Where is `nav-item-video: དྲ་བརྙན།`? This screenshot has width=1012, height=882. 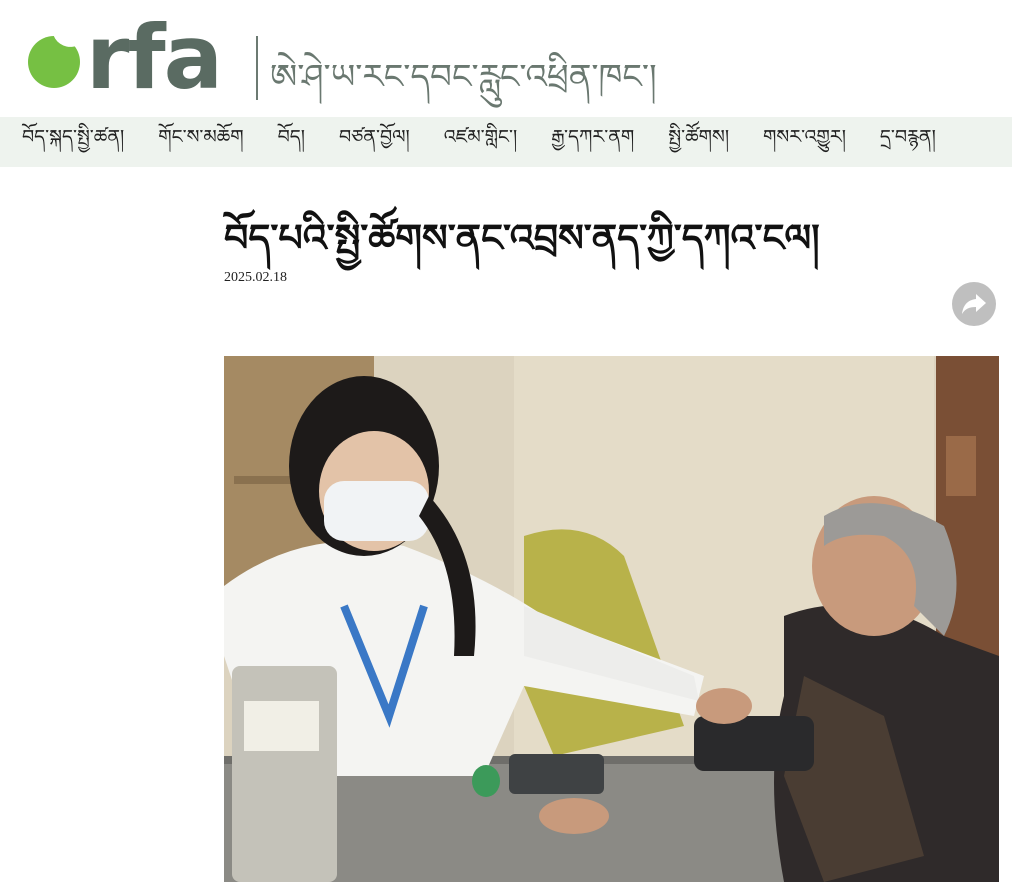 nav-item-video: དྲ་བརྙན། is located at coordinates (908, 142).